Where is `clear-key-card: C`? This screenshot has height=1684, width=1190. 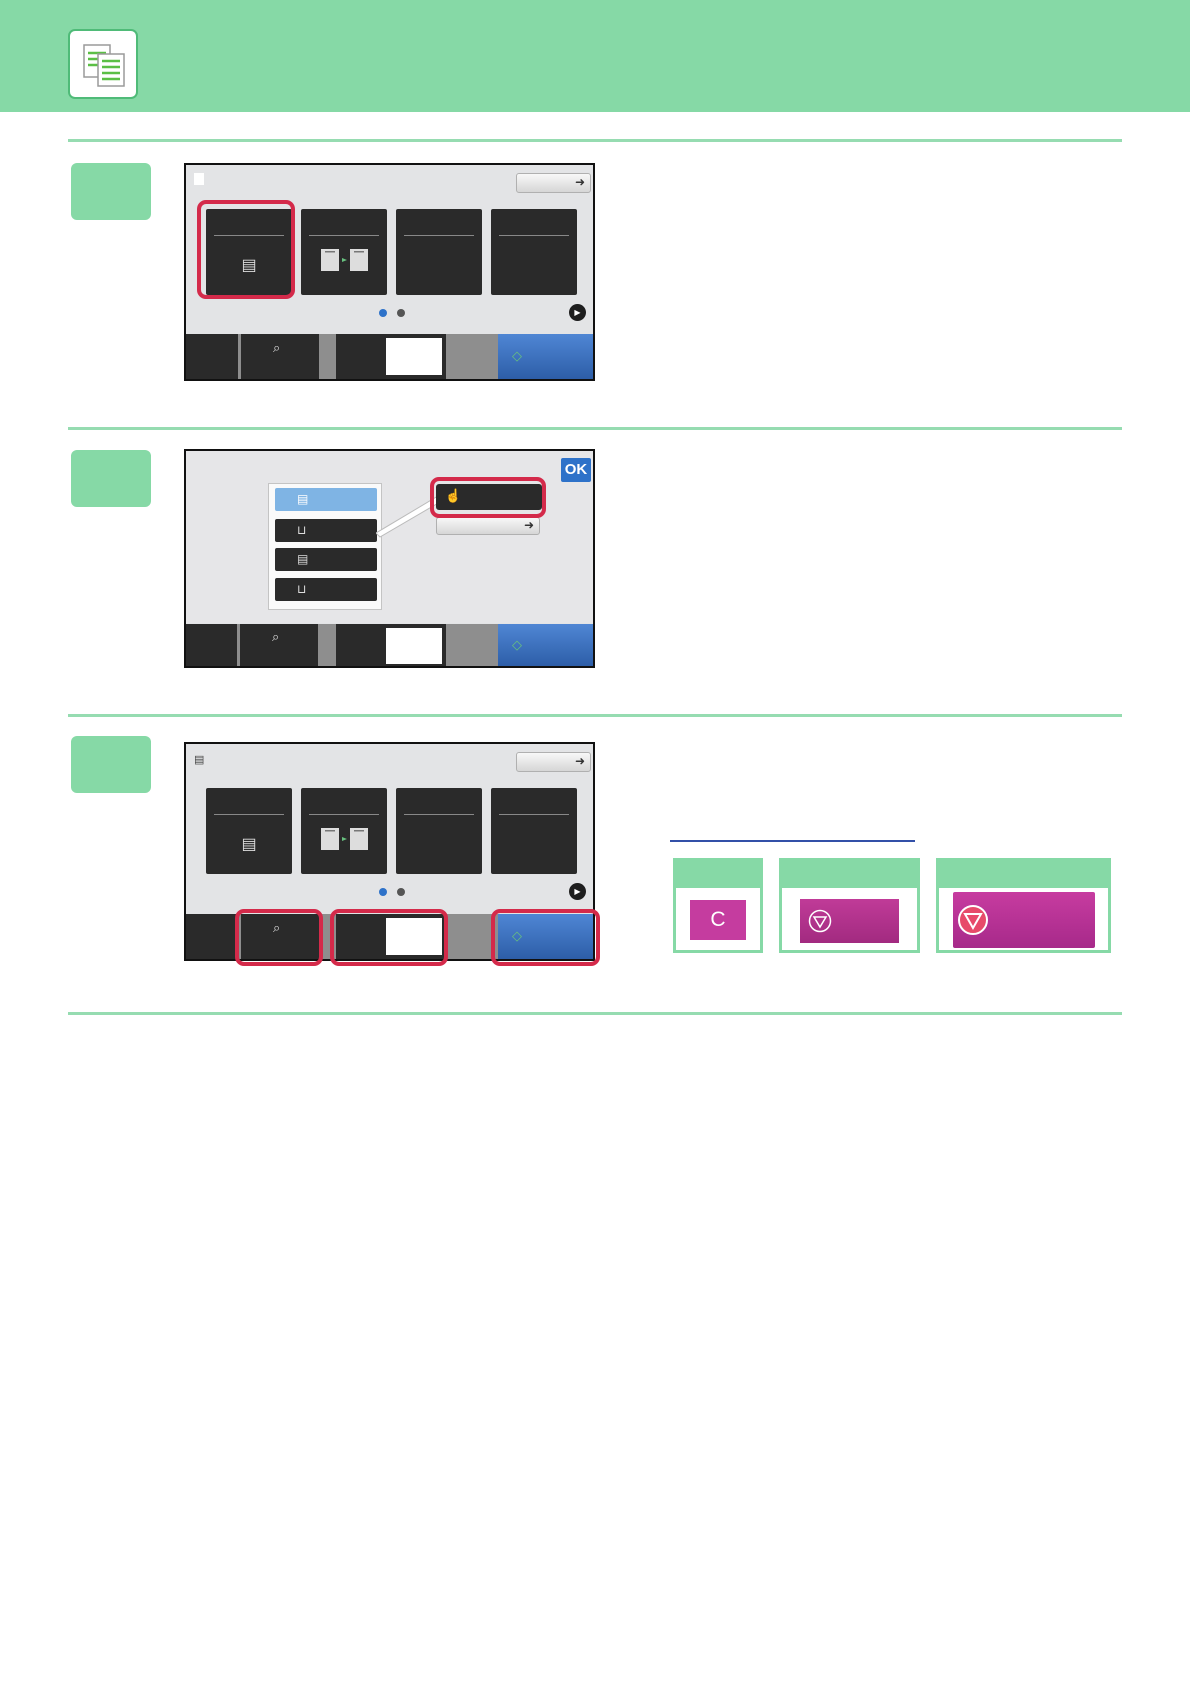 clear-key-card: C is located at coordinates (718, 905).